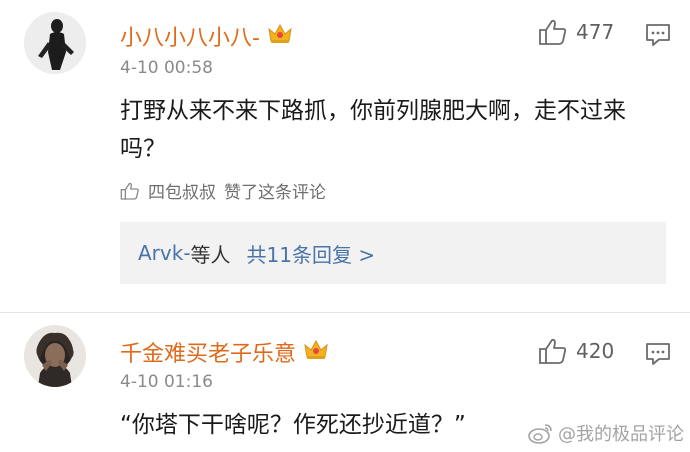  What do you see at coordinates (208, 352) in the screenshot?
I see `username-text: 千金难买老子乐意` at bounding box center [208, 352].